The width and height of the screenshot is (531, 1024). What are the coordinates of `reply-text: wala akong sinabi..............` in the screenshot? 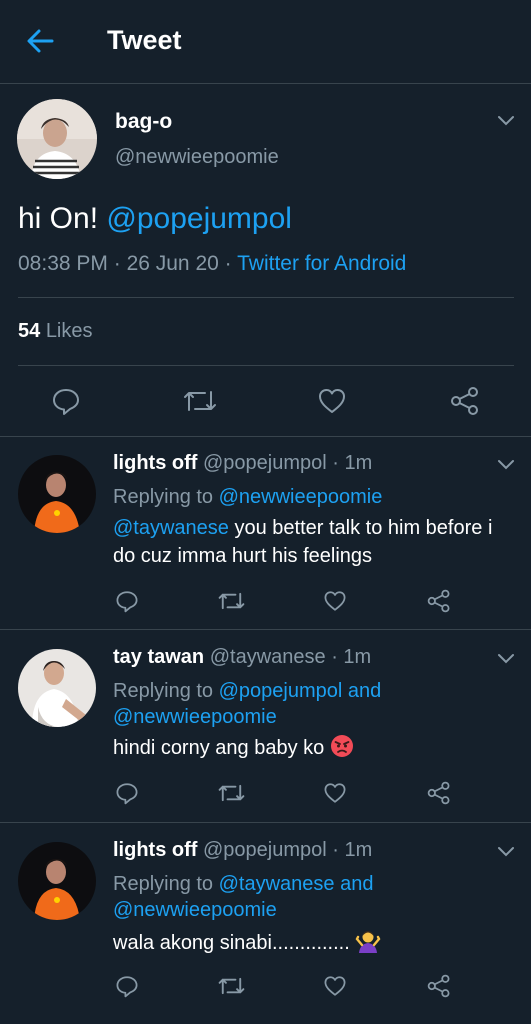 It's located at (313, 944).